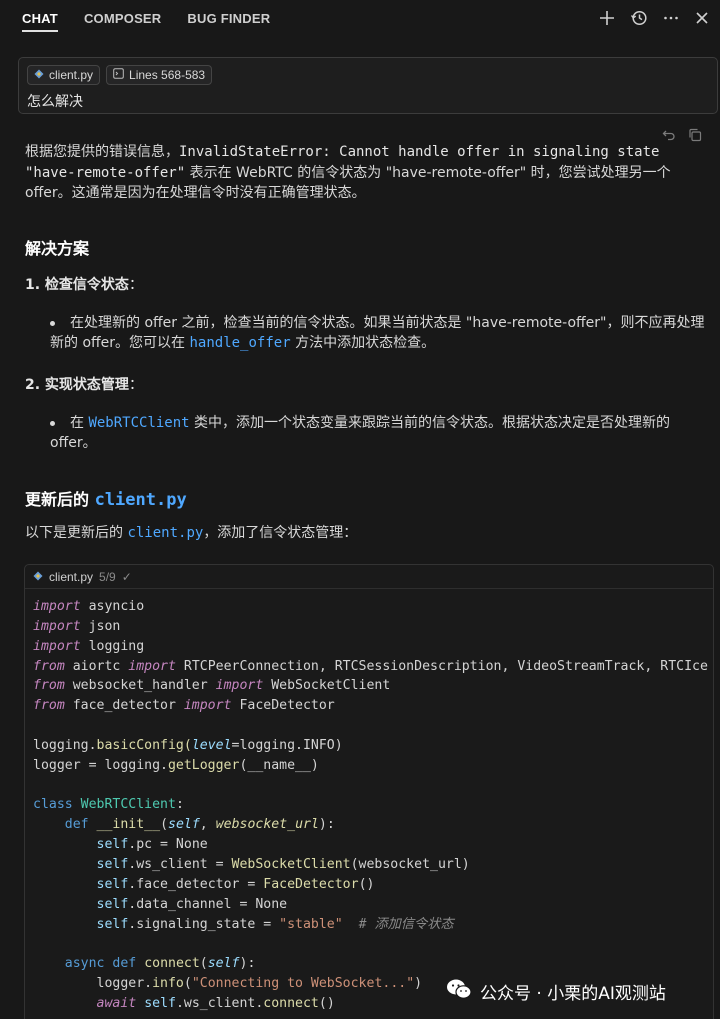  I want to click on context-chip-lines-label: Lines 568-583, so click(167, 75).